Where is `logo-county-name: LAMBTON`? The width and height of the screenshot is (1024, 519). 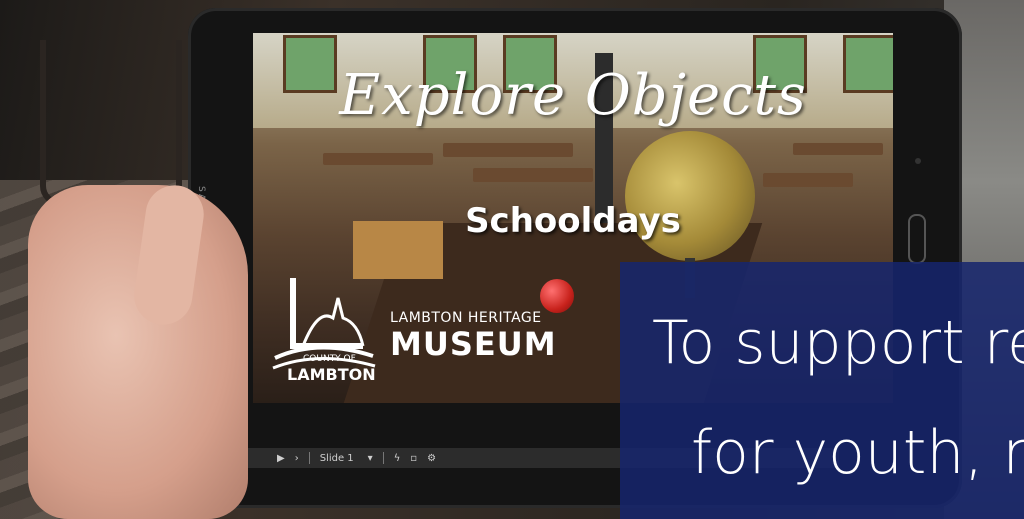
logo-county-name: LAMBTON is located at coordinates (331, 374).